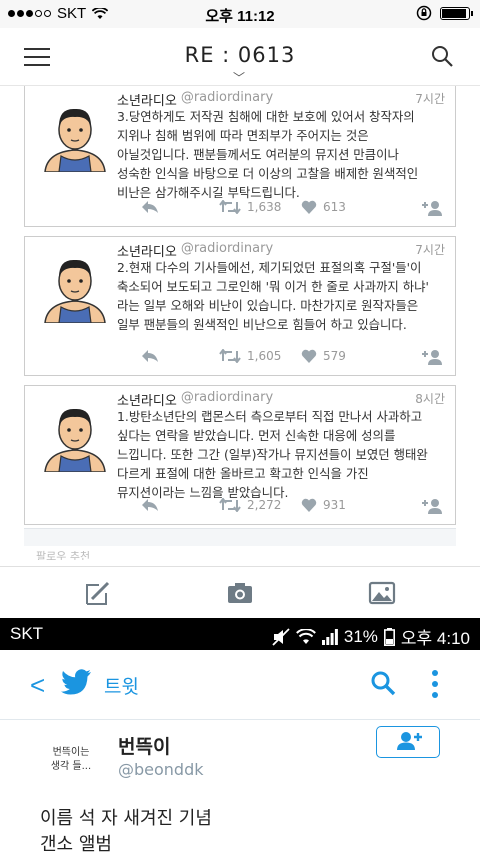 The height and width of the screenshot is (858, 480). What do you see at coordinates (240, 634) in the screenshot?
I see `android-status-bar: SKT 31% 오후 4:10` at bounding box center [240, 634].